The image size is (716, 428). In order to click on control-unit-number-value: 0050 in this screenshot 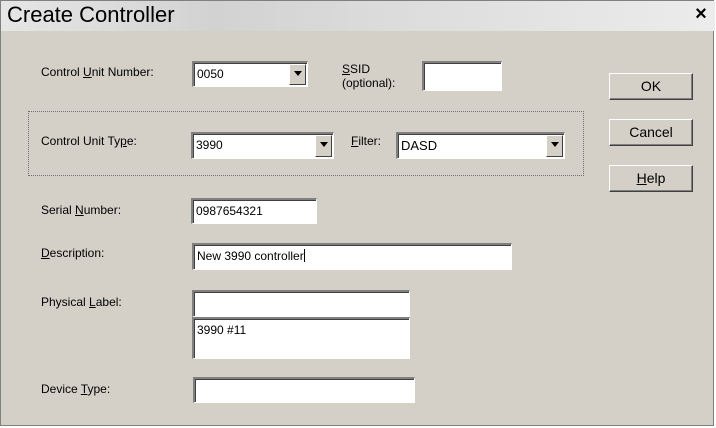, I will do `click(210, 74)`.